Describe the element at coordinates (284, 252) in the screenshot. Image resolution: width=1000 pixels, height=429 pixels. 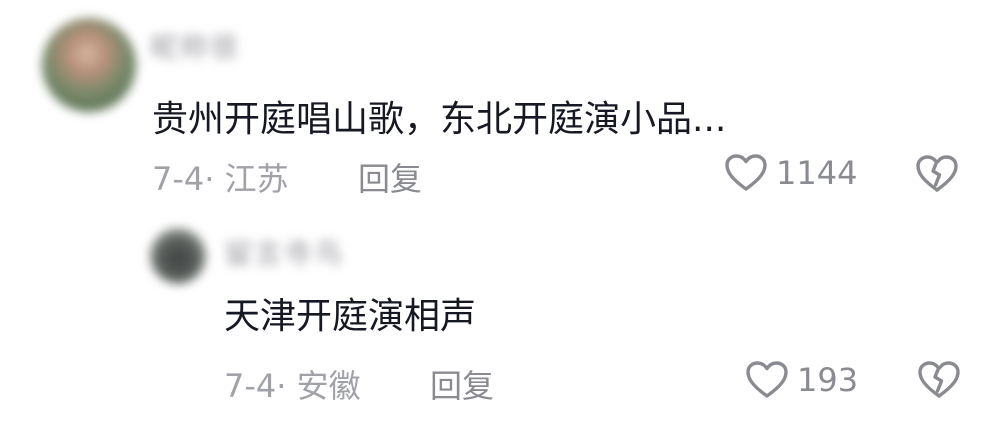
I see `reply-username: 留言寺鸟` at that location.